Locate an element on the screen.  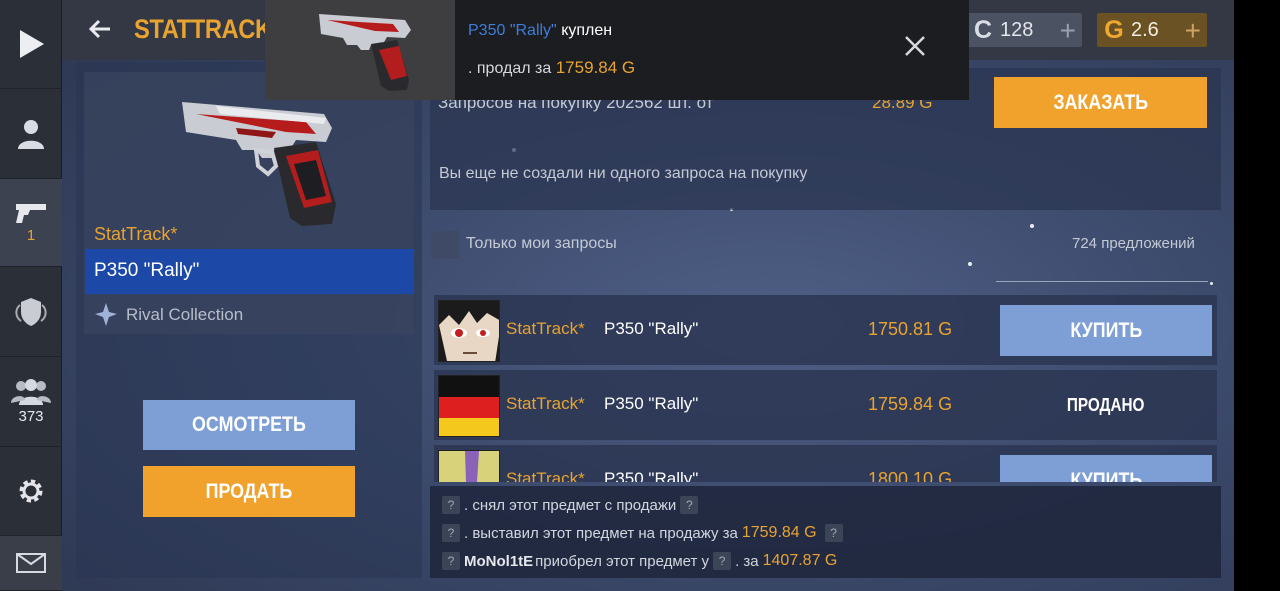
sell-button: ПРОДАТЬ is located at coordinates (249, 491).